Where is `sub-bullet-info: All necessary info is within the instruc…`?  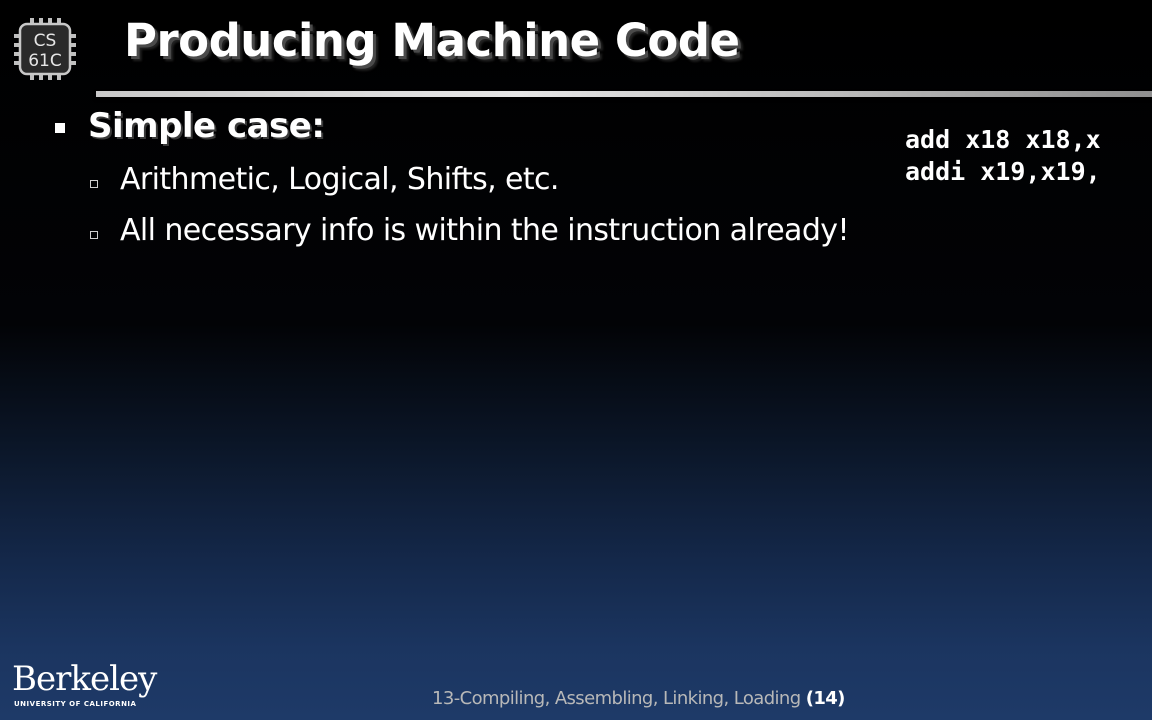
sub-bullet-info: All necessary info is within the instruc… is located at coordinates (484, 230).